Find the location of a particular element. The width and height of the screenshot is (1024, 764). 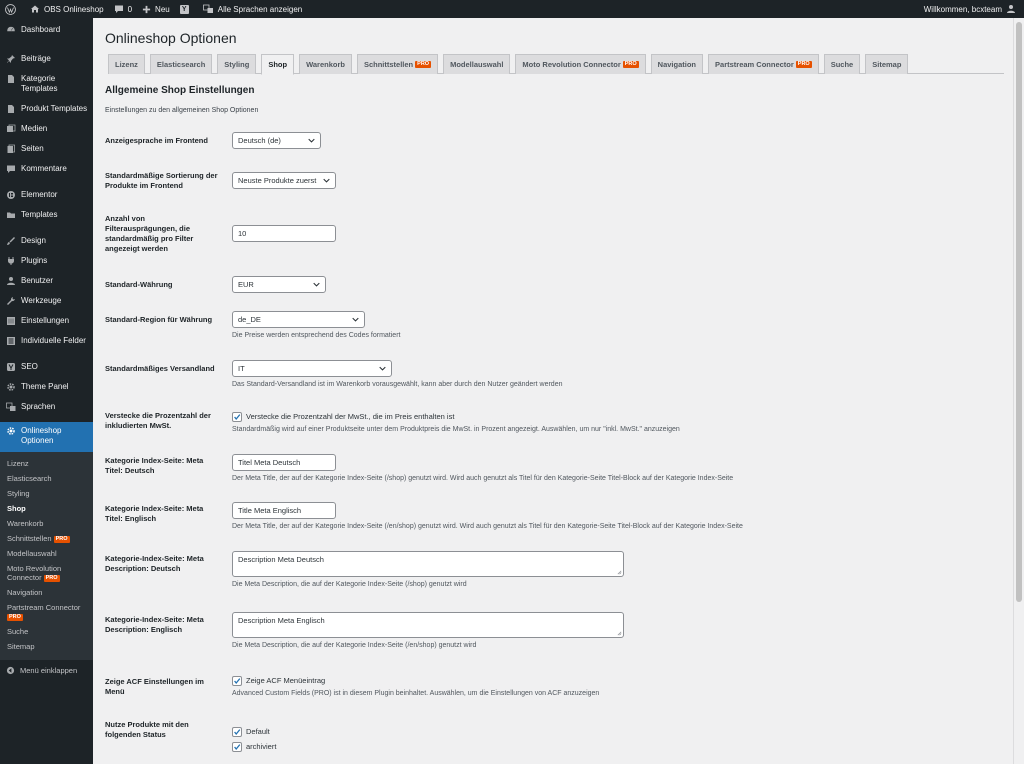

fields-icon is located at coordinates (11, 341).